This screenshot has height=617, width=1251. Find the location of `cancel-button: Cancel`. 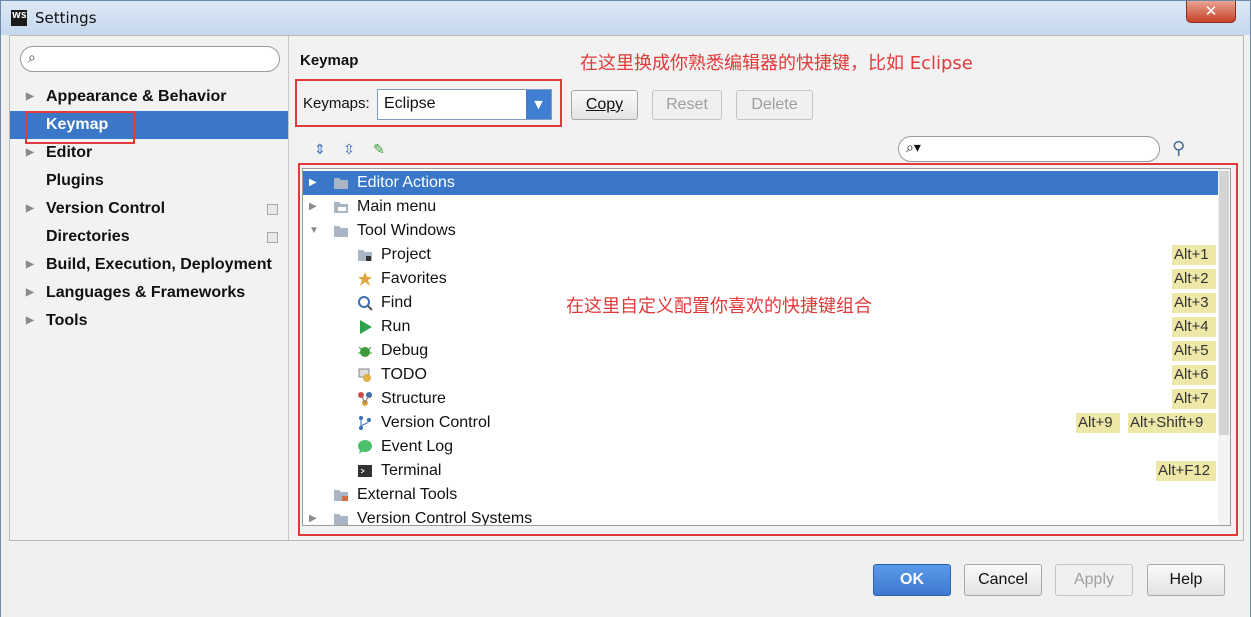

cancel-button: Cancel is located at coordinates (1003, 580).